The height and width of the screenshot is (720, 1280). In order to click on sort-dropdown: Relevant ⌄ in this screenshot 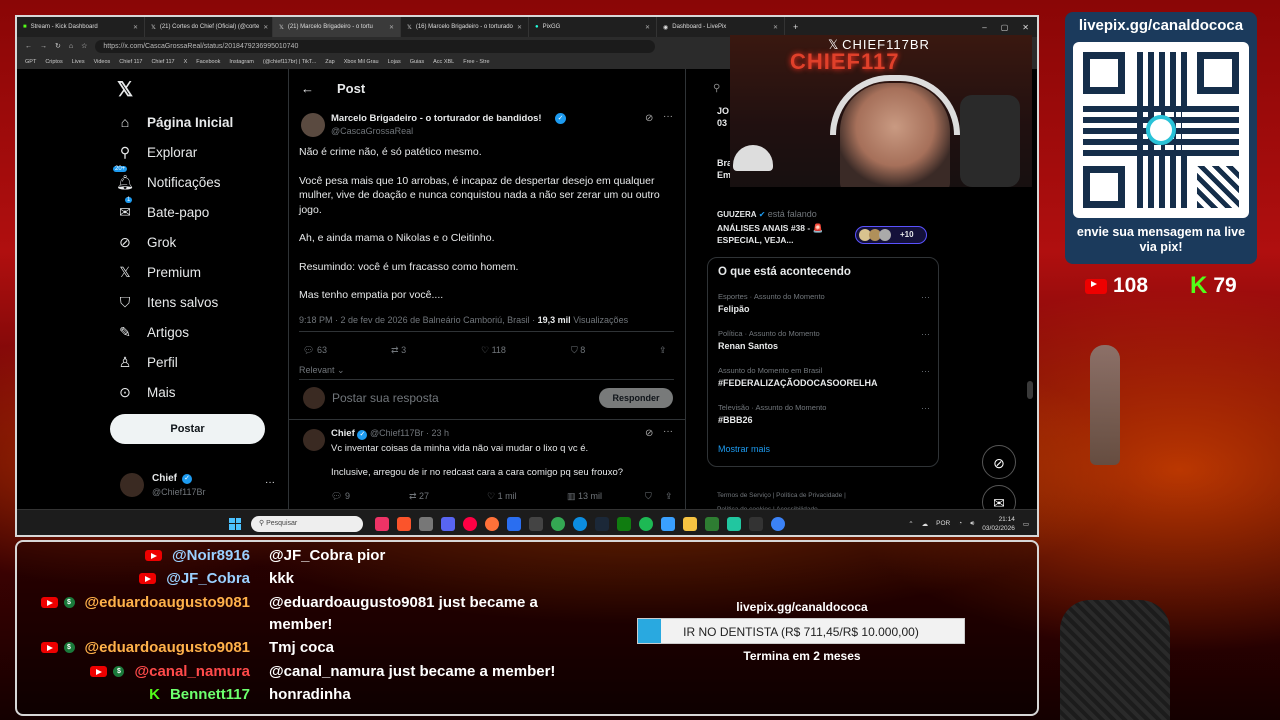, I will do `click(322, 370)`.